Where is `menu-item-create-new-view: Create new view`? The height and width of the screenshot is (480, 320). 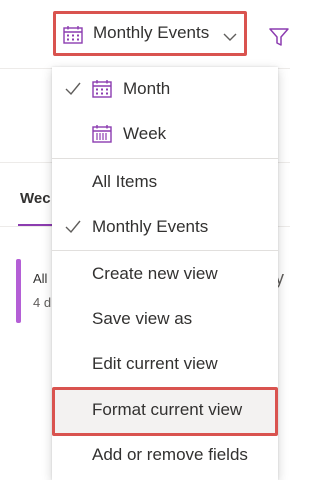
menu-item-create-new-view: Create new view is located at coordinates (165, 274).